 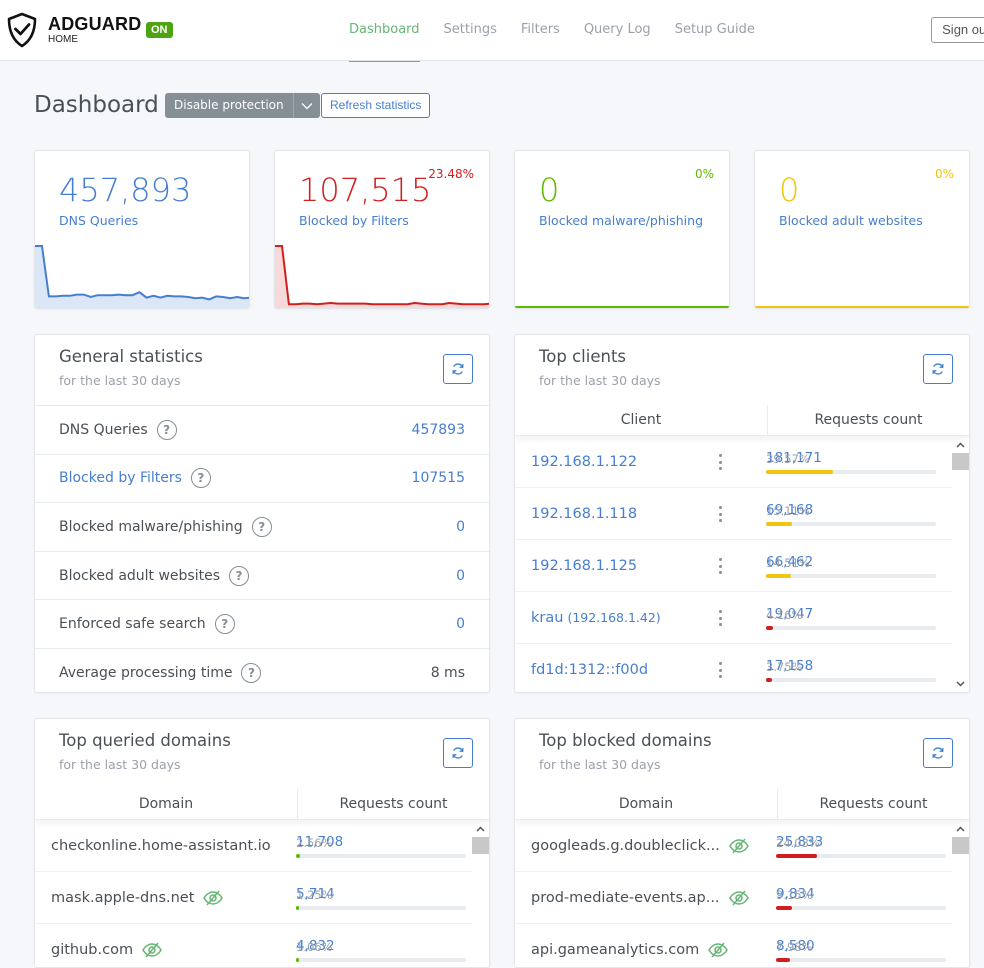 I want to click on nav-filters: Filters, so click(x=540, y=30).